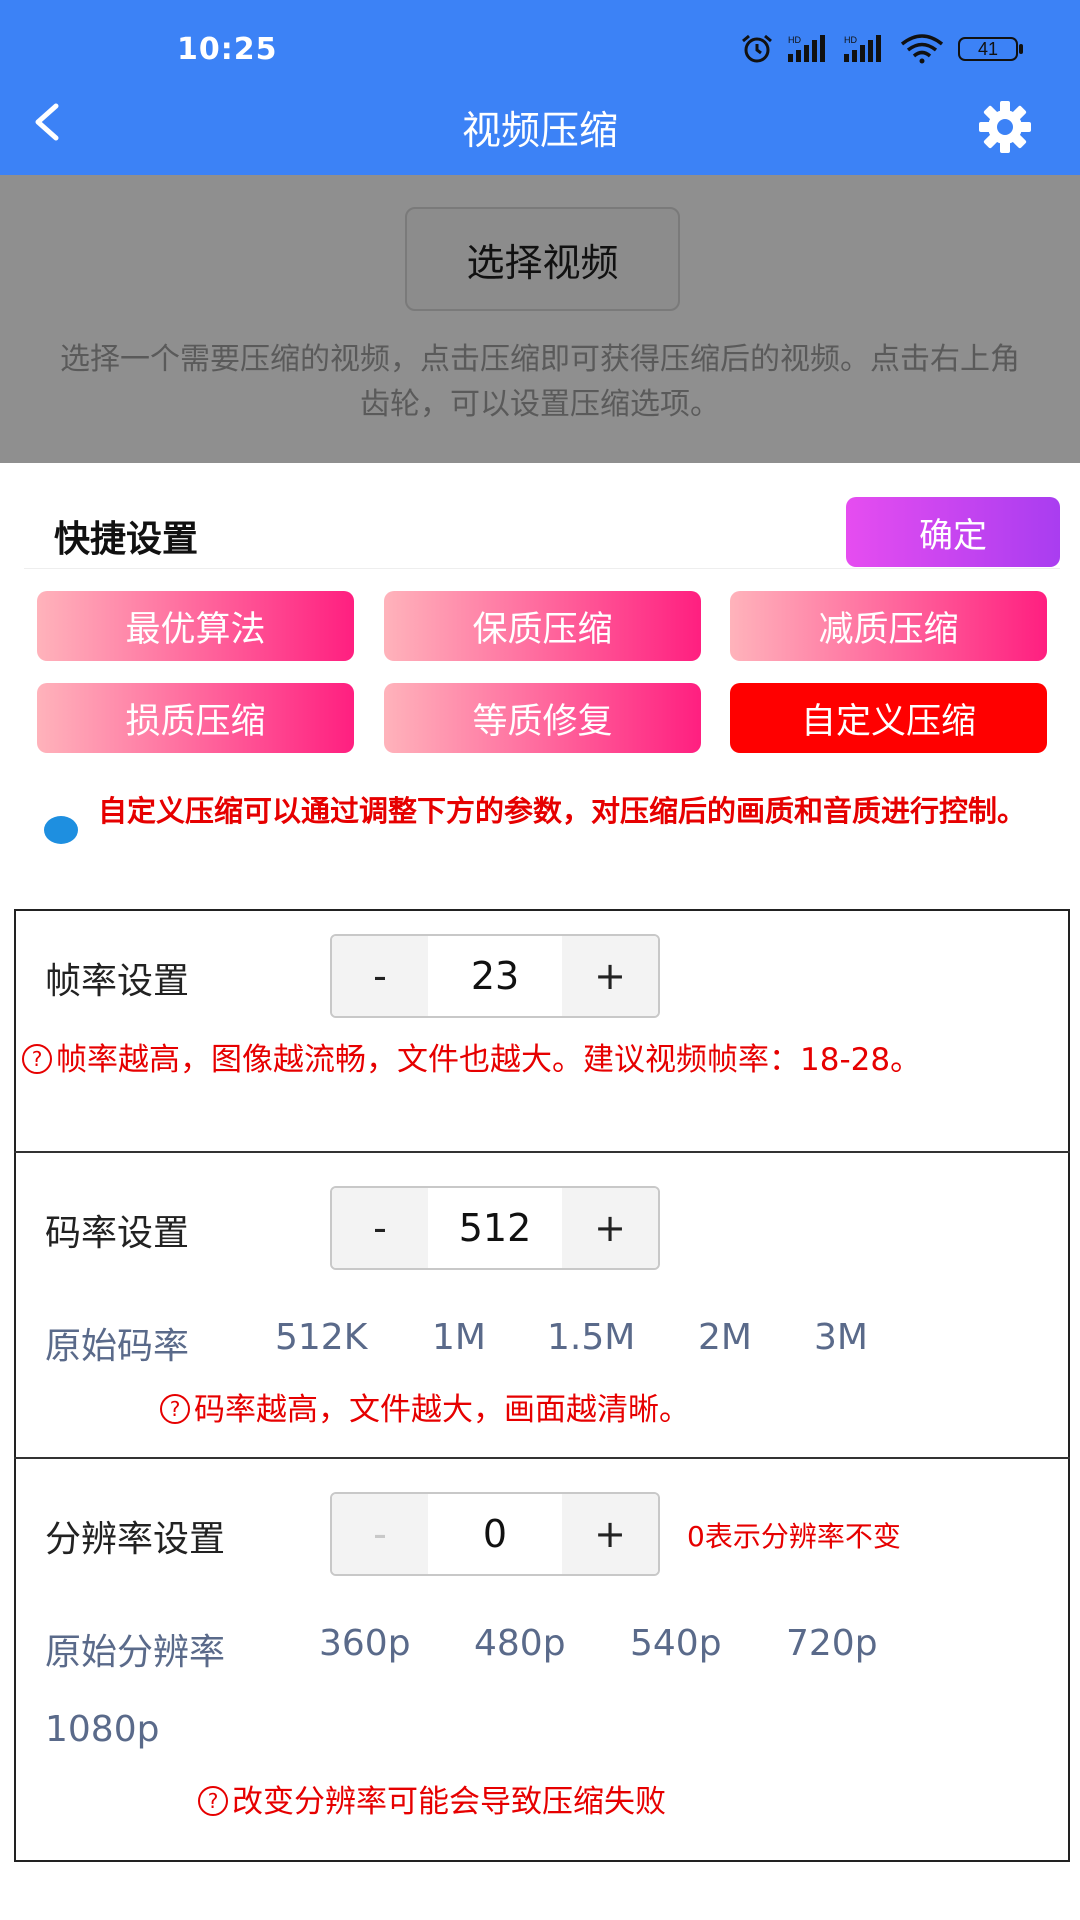 This screenshot has width=1080, height=1920. Describe the element at coordinates (725, 1337) in the screenshot. I see `bit-rate-option-2m: 2M` at that location.